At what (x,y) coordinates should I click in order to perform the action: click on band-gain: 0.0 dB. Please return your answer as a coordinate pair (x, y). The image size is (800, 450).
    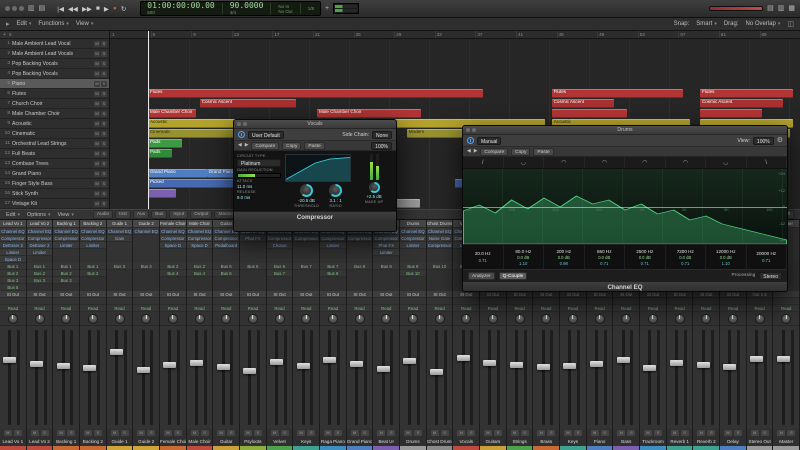
    Looking at the image, I should click on (523, 257).